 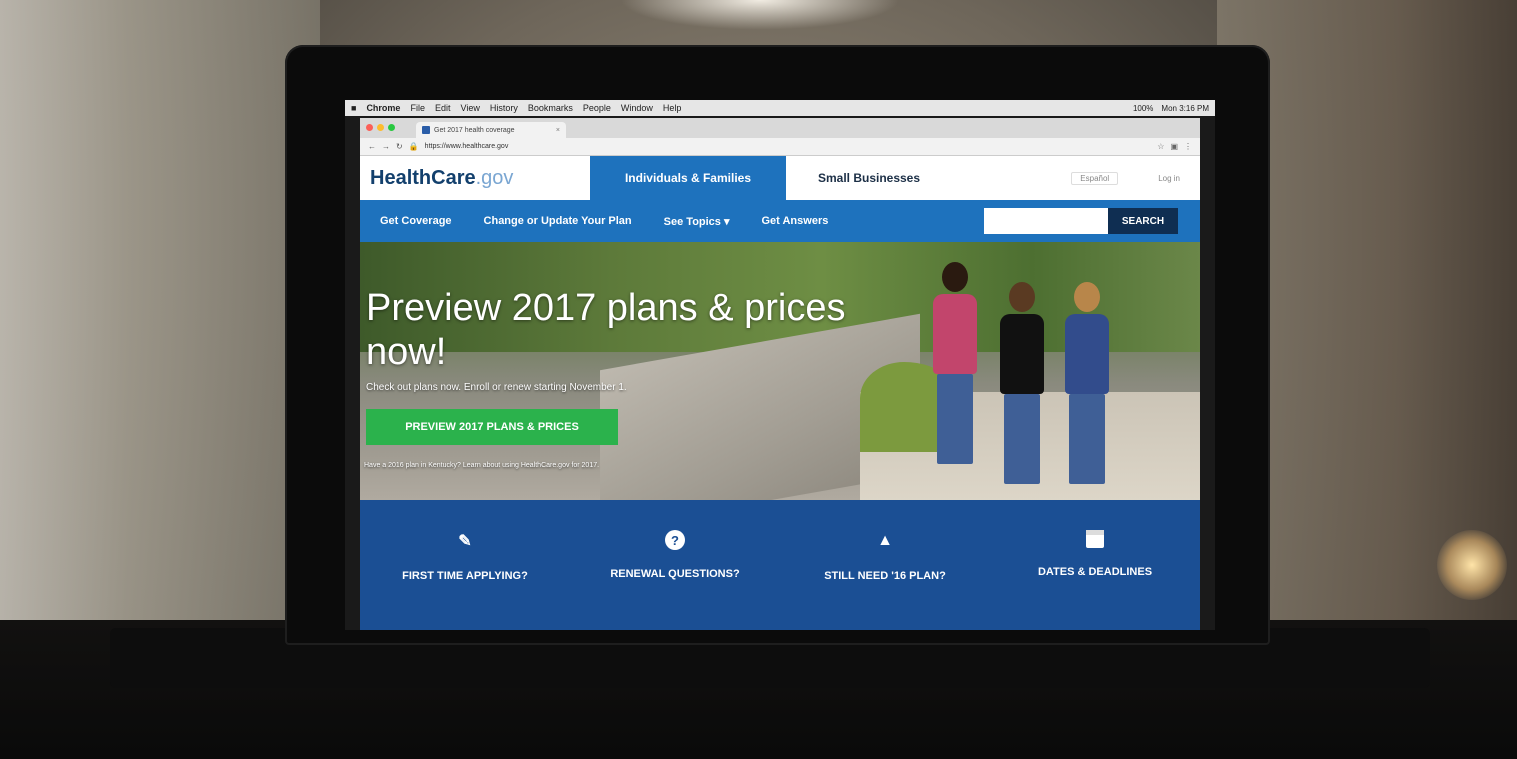 What do you see at coordinates (885, 540) in the screenshot?
I see `road-icon: ▲` at bounding box center [885, 540].